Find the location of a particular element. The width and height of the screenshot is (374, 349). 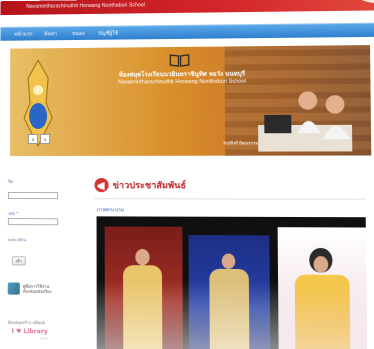

manual-book-icon is located at coordinates (13, 288).